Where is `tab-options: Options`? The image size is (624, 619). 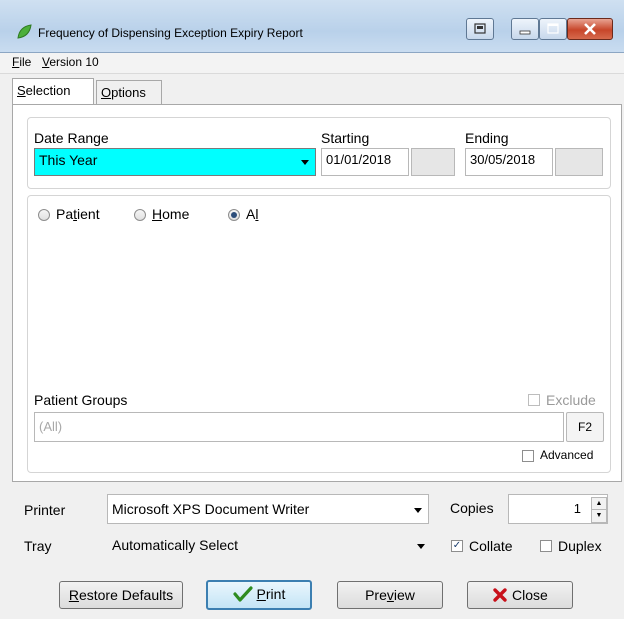
tab-options: Options is located at coordinates (129, 92).